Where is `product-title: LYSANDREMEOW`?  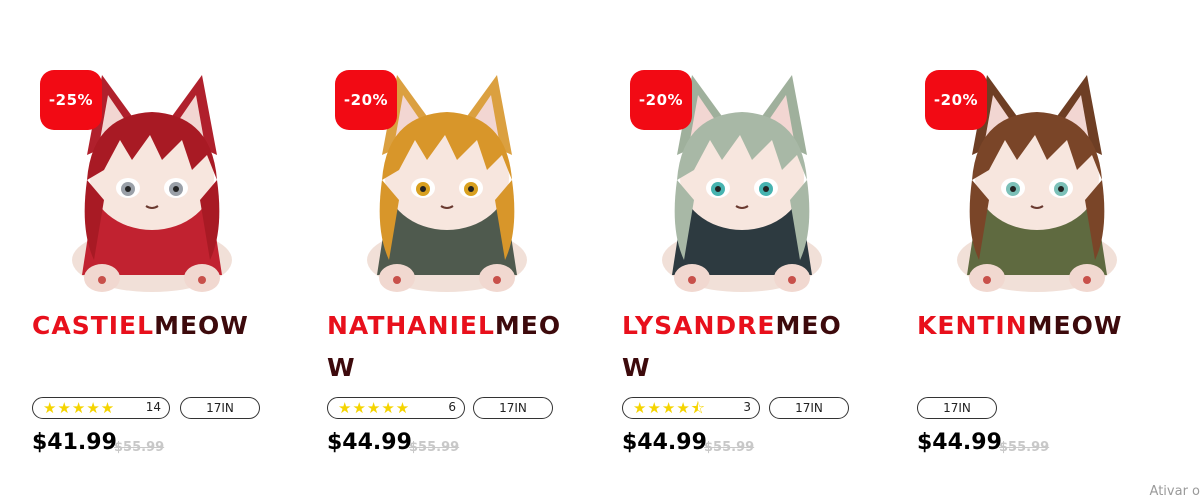
product-title: LYSANDREMEOW is located at coordinates (742, 347).